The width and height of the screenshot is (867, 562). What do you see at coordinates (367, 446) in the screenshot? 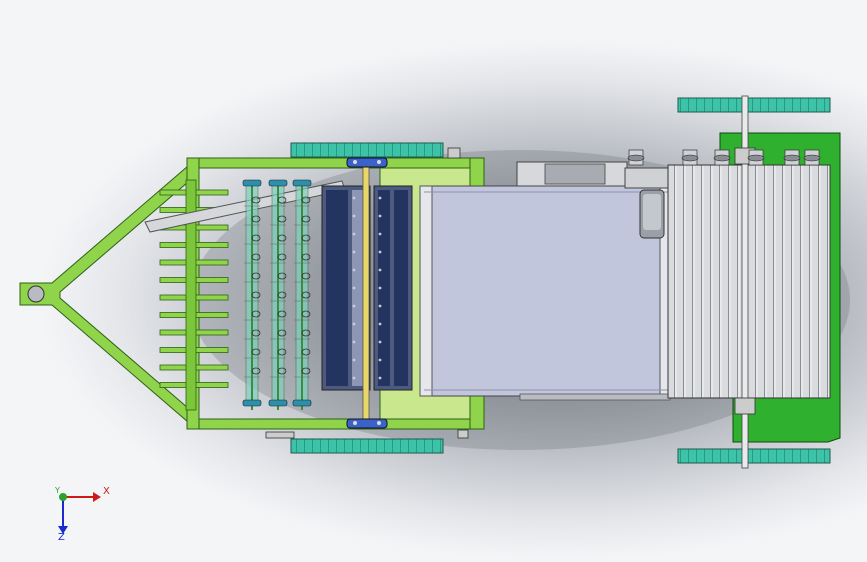
I see `front-wheel-bottom` at bounding box center [367, 446].